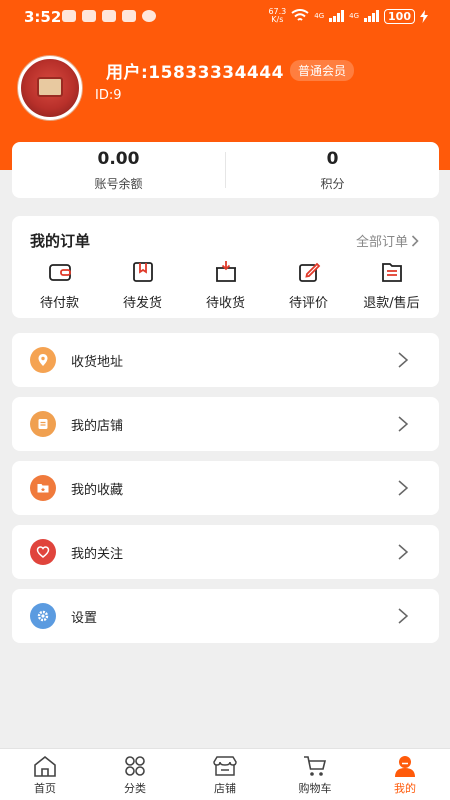 This screenshot has height=800, width=450. Describe the element at coordinates (225, 616) in the screenshot. I see `menu-settings: 设置` at that location.